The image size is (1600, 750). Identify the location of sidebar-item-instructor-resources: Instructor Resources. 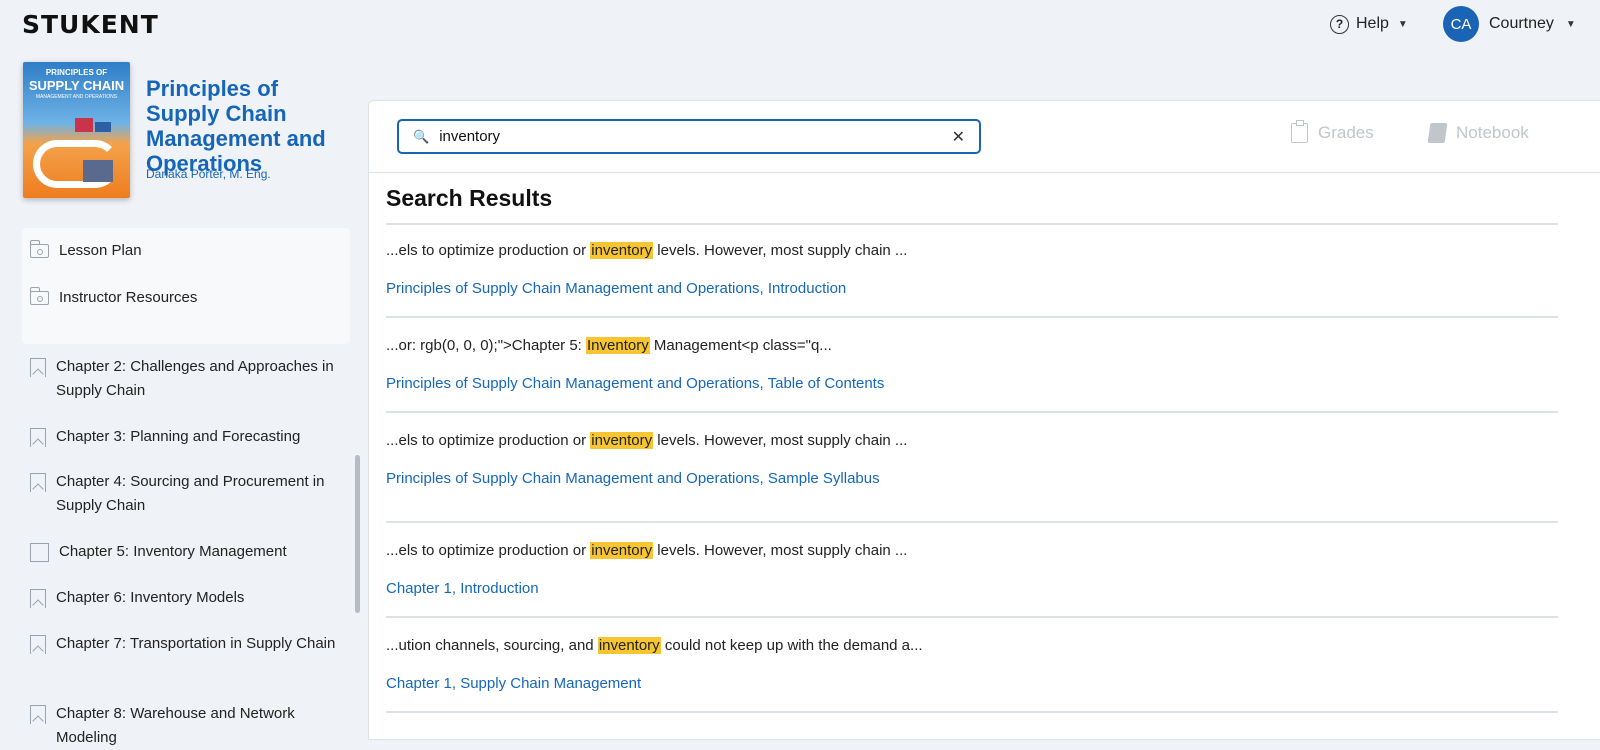
(113, 296).